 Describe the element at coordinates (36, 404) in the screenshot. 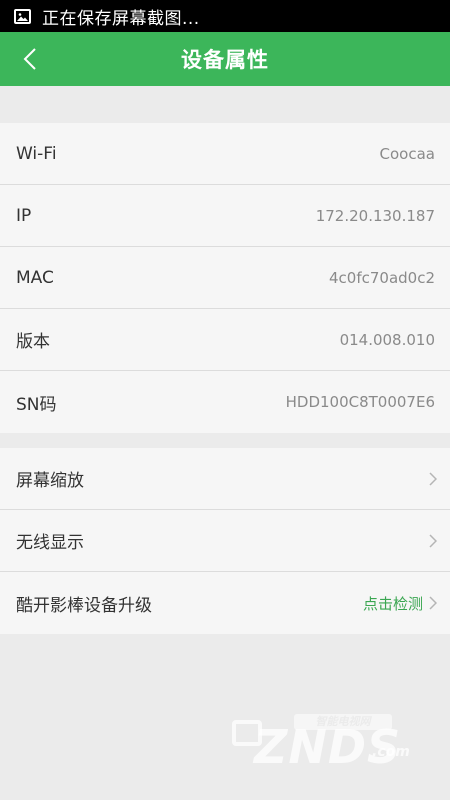

I see `row-label: SN码` at that location.